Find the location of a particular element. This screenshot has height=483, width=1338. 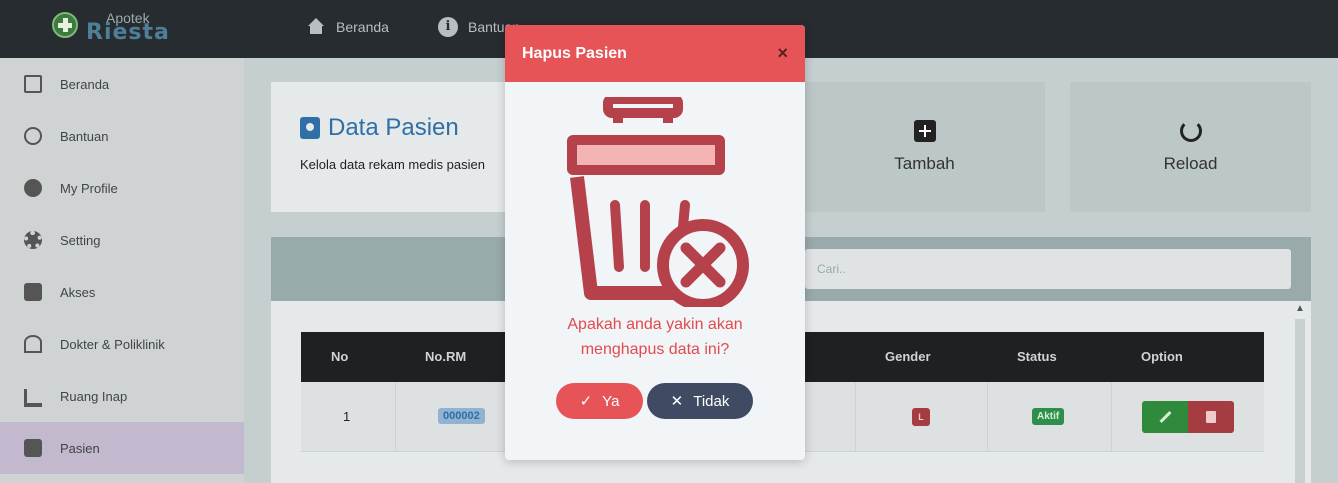

trash-icon is located at coordinates (1211, 417).